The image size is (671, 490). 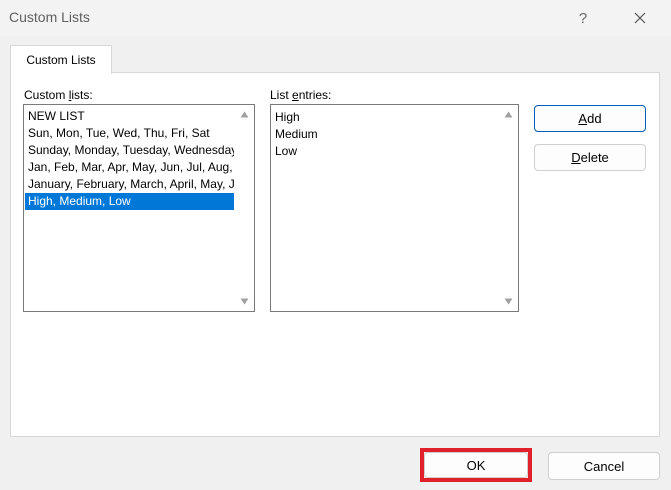 I want to click on custom-lists-scrollbar, so click(x=244, y=208).